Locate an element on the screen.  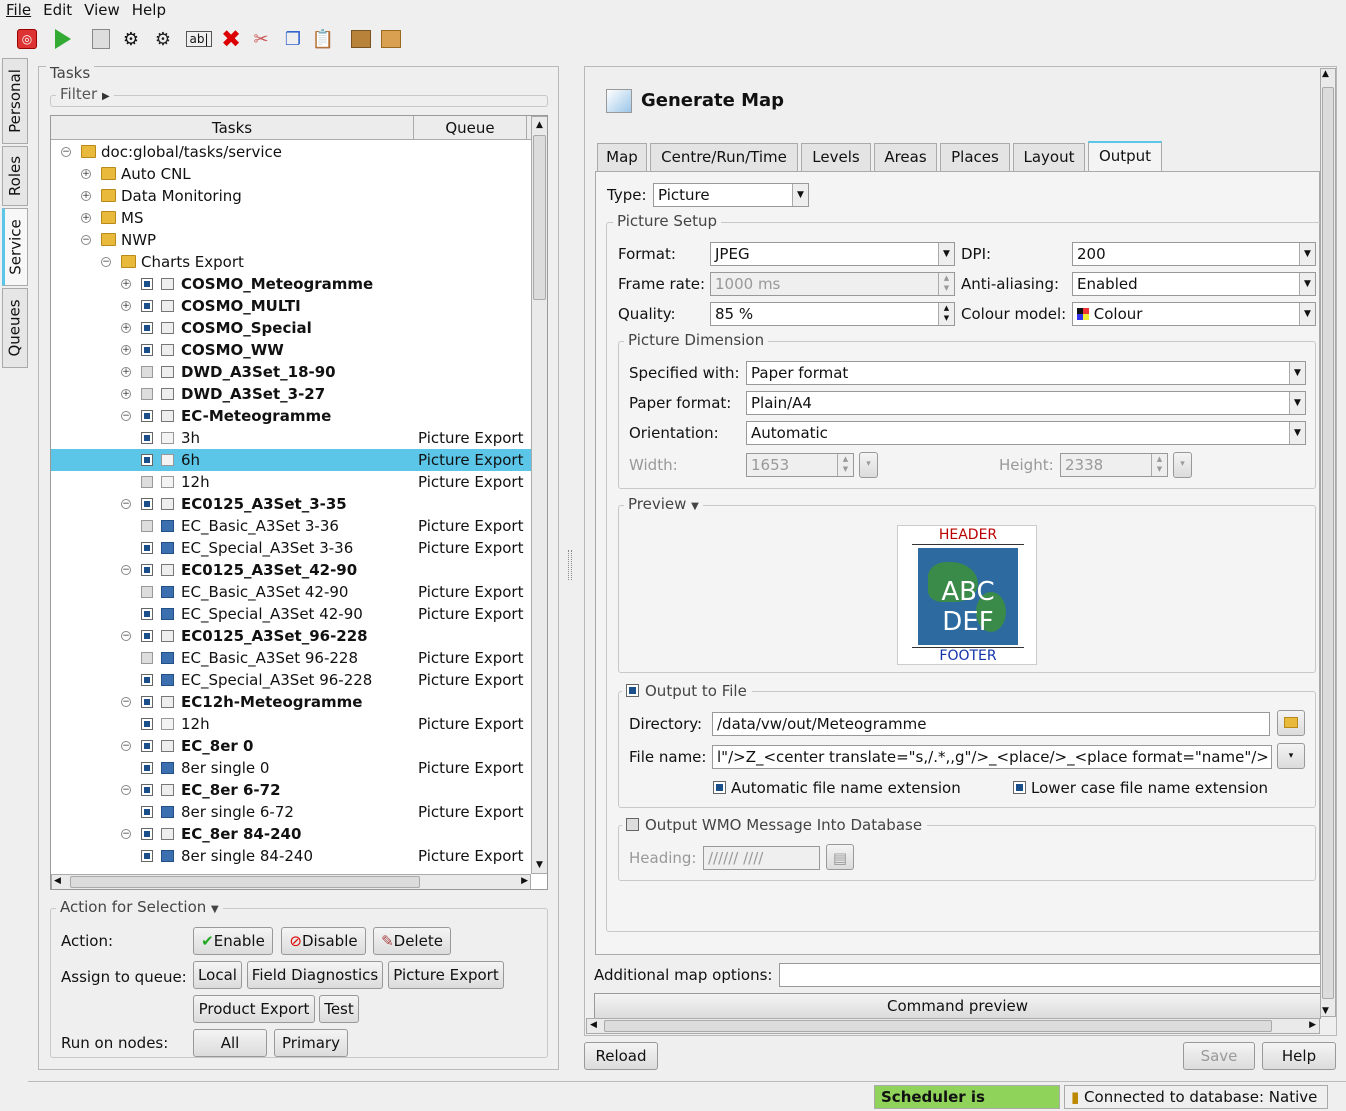
tree-row: + Data Monitoring is located at coordinates (291, 196).